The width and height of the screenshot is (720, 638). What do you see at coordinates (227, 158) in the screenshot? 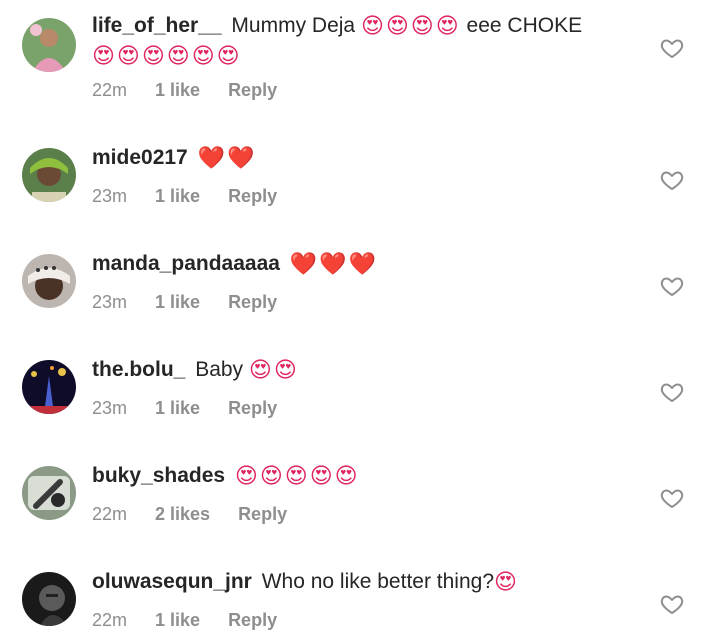
I see `comment-emojis: ❤️❤️` at bounding box center [227, 158].